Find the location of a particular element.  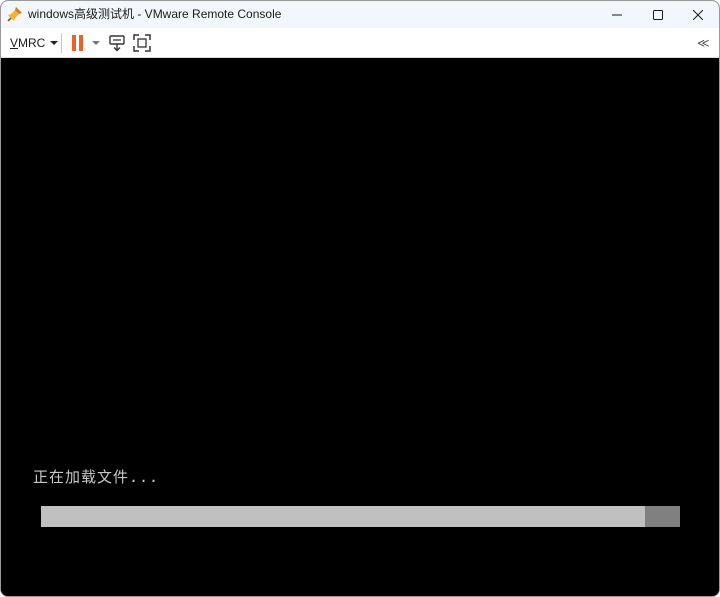

maximize-button is located at coordinates (658, 14).